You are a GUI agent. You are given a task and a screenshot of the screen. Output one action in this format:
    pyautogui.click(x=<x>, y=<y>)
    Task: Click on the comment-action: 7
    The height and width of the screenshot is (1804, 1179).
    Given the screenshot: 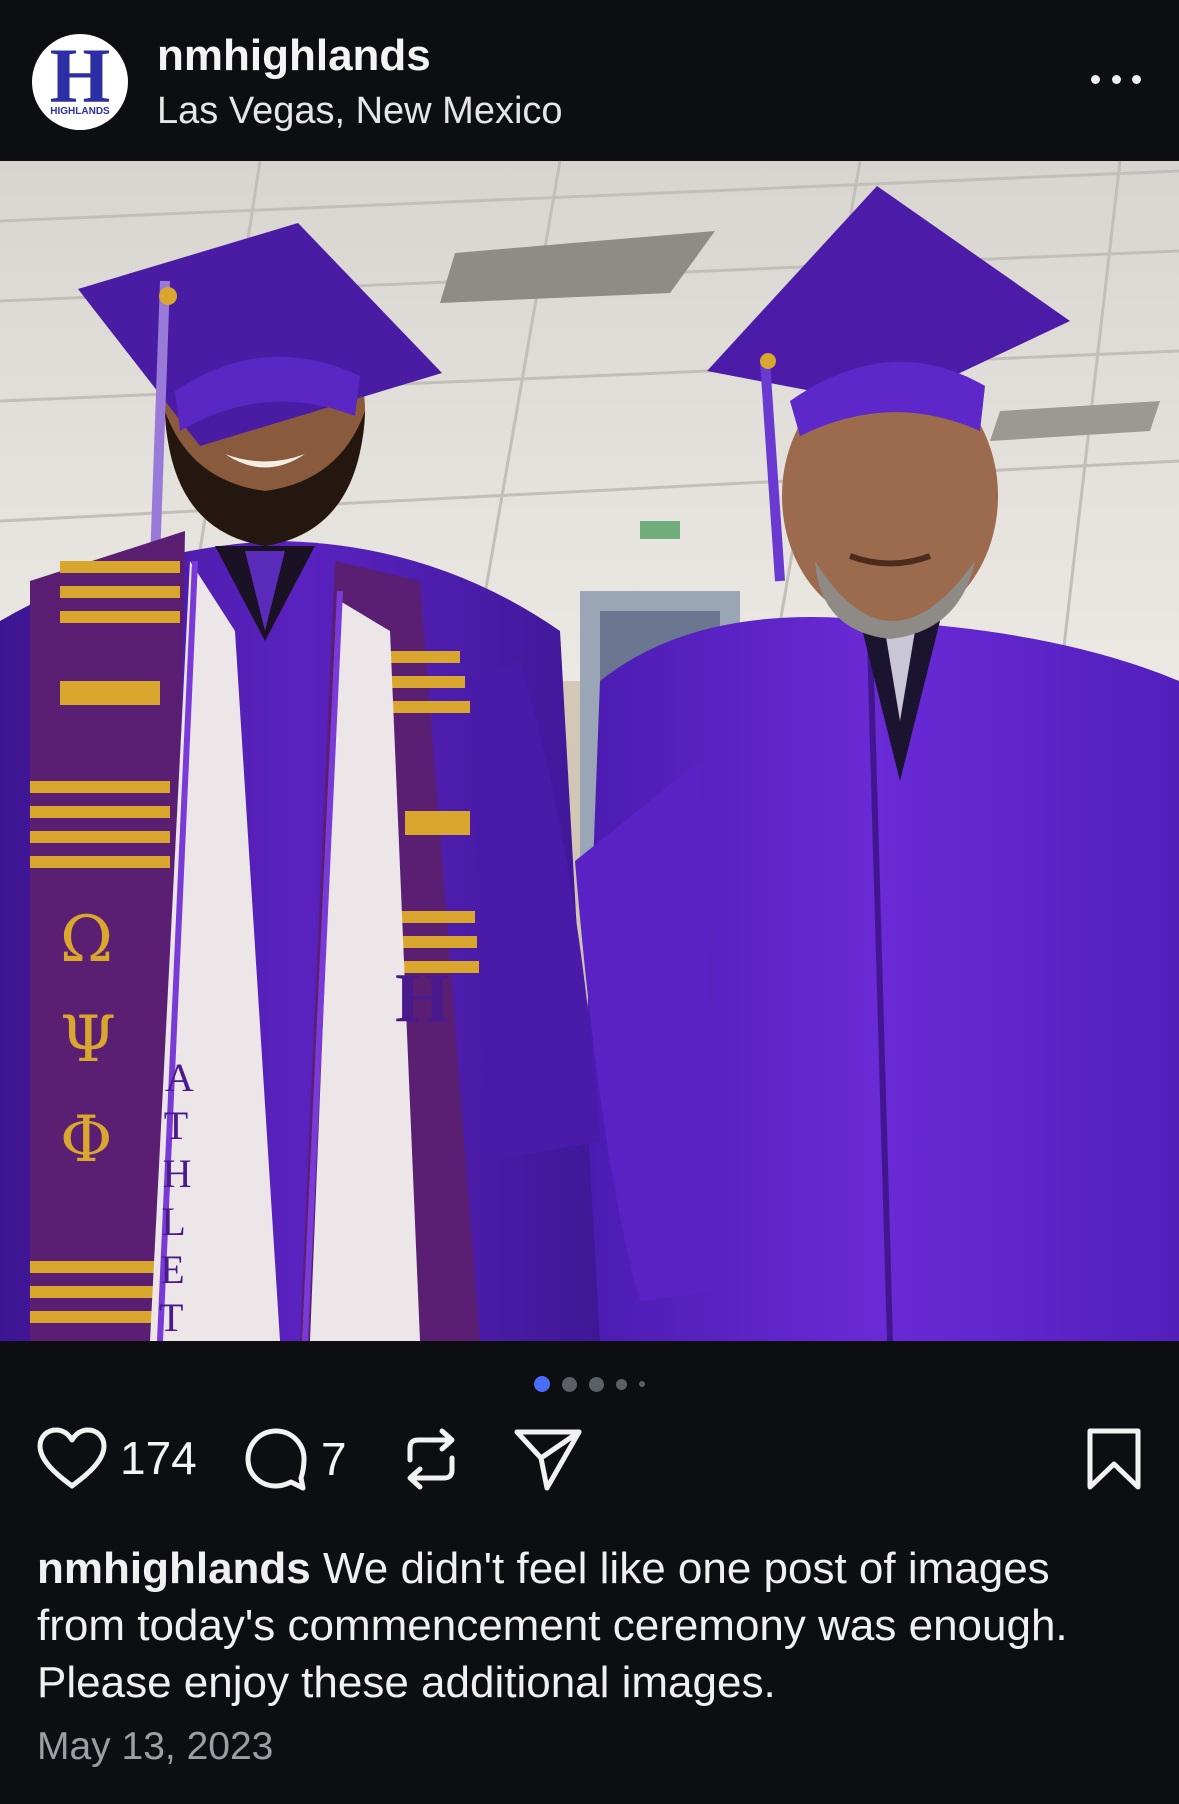 What is the action you would take?
    pyautogui.click(x=295, y=1459)
    